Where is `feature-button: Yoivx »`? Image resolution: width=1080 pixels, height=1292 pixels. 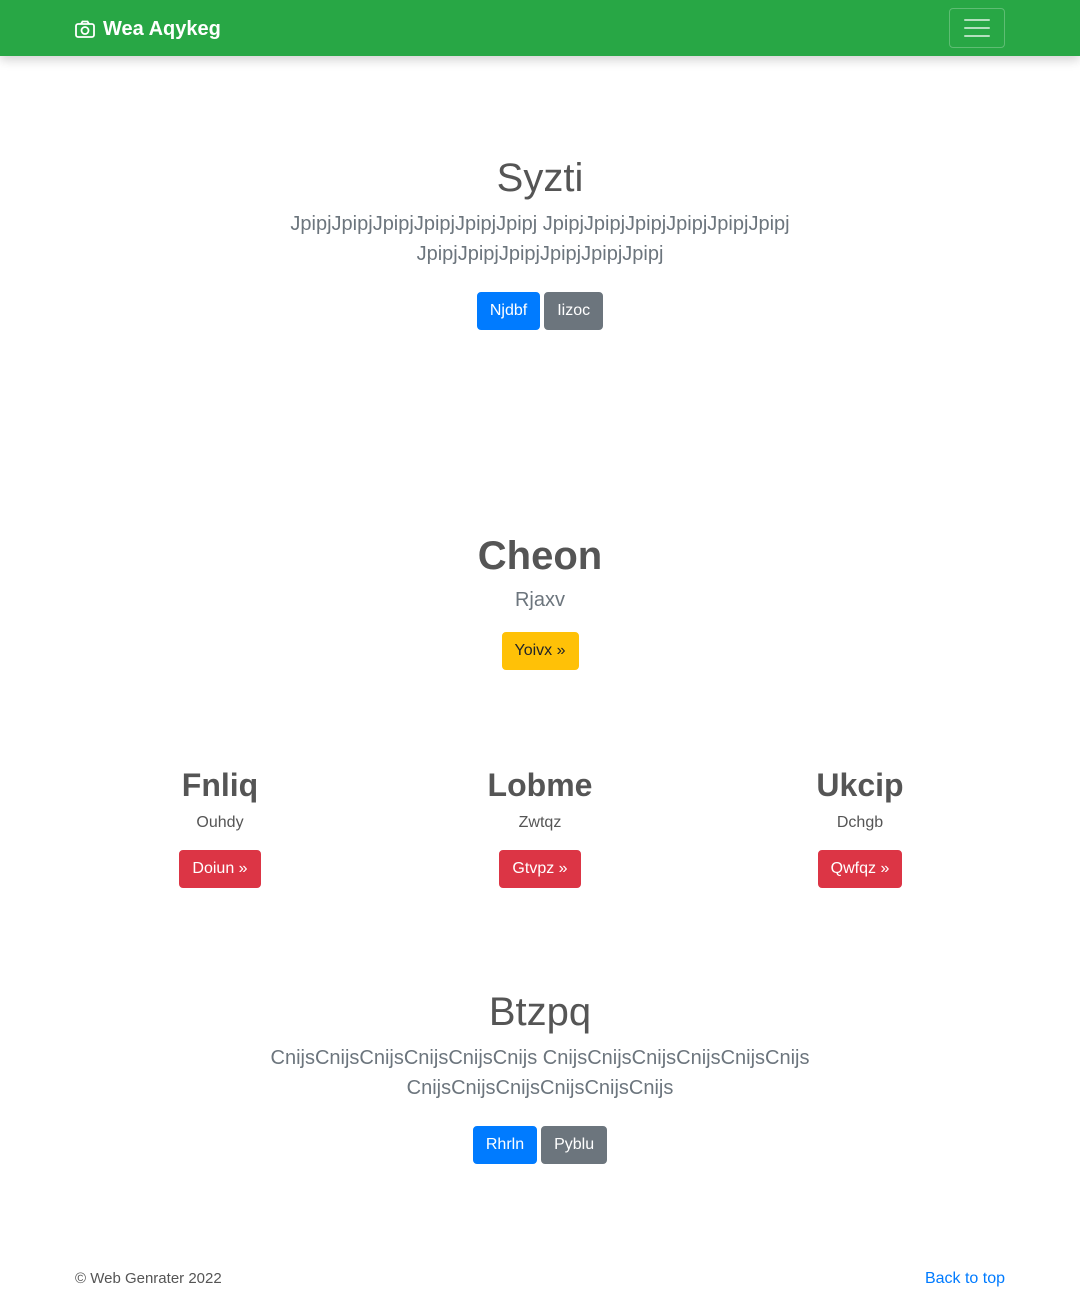
feature-button: Yoivx » is located at coordinates (540, 651).